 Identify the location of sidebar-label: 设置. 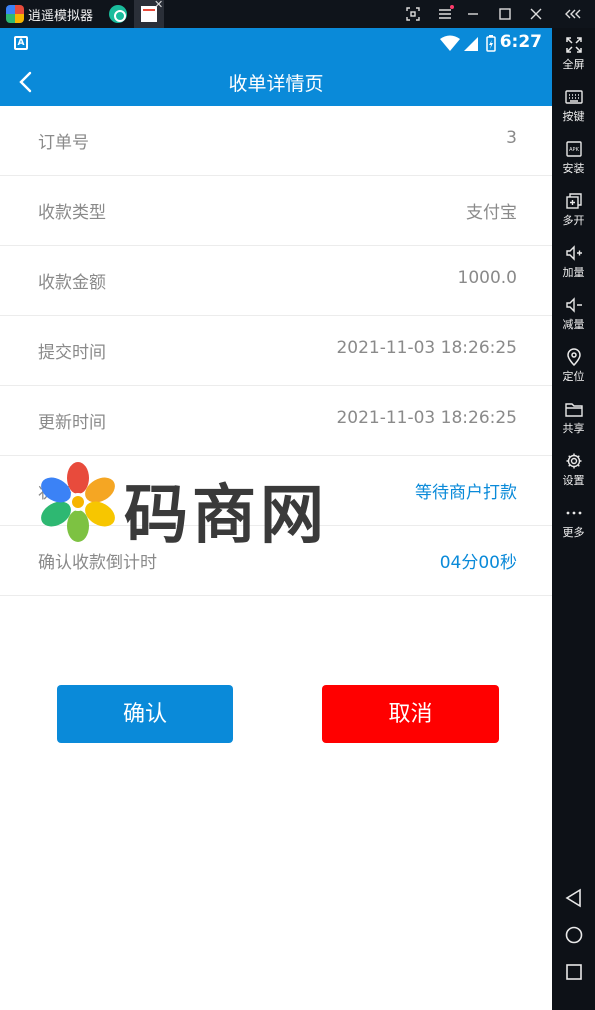
(573, 480).